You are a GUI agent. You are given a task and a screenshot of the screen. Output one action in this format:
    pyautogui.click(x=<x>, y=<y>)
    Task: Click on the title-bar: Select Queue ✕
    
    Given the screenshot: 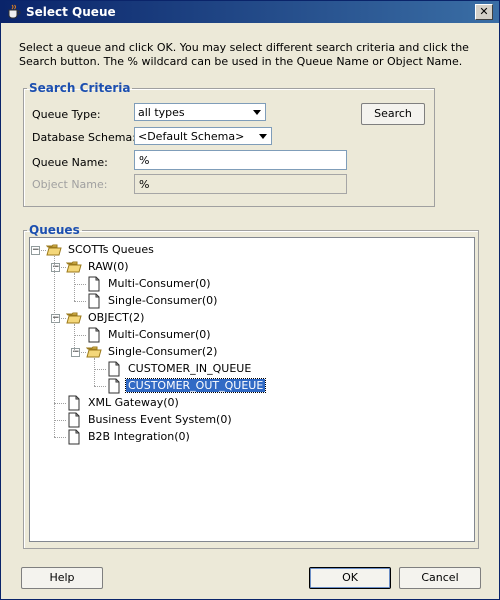 What is the action you would take?
    pyautogui.click(x=250, y=12)
    